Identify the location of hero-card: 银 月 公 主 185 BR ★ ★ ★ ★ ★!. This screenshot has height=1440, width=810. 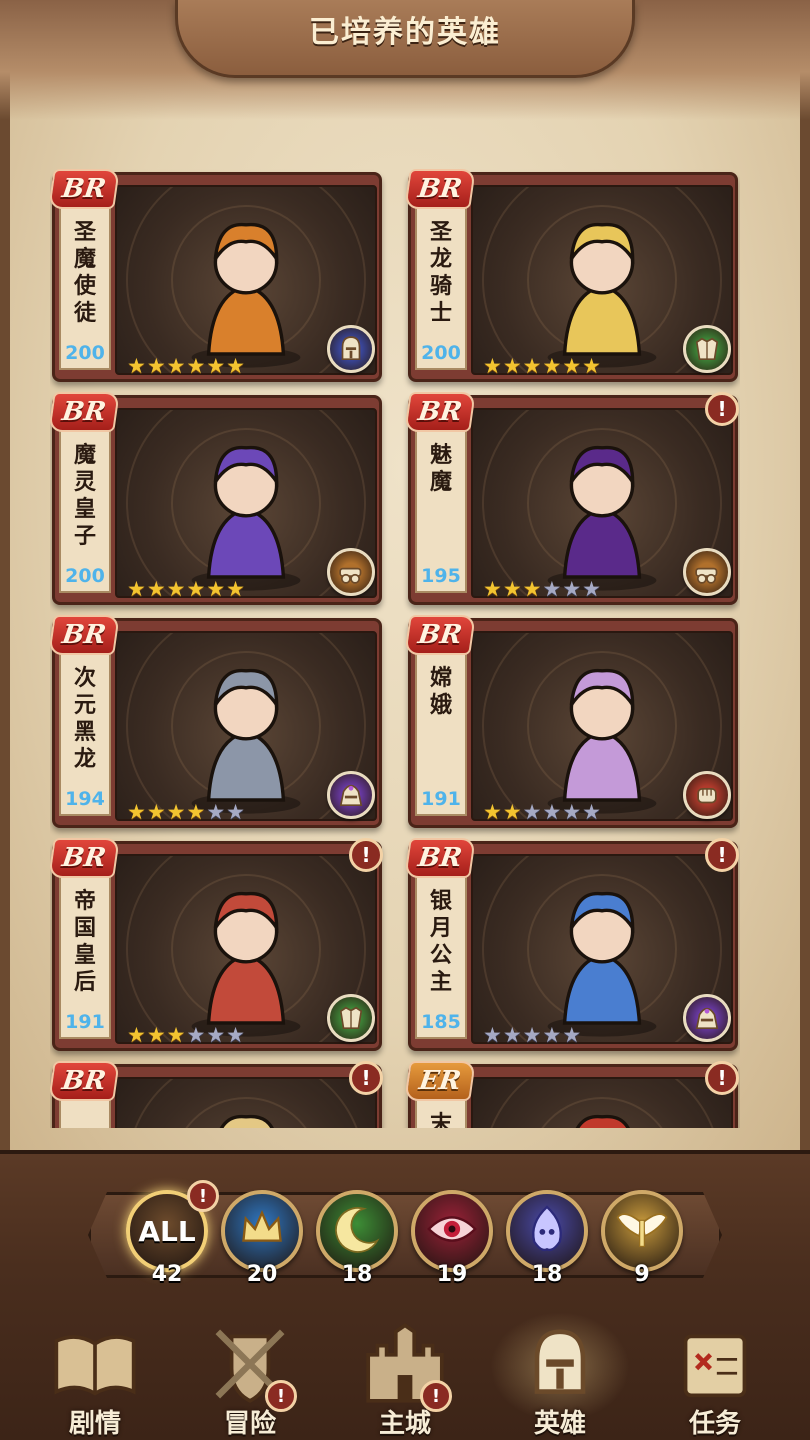
(571, 944).